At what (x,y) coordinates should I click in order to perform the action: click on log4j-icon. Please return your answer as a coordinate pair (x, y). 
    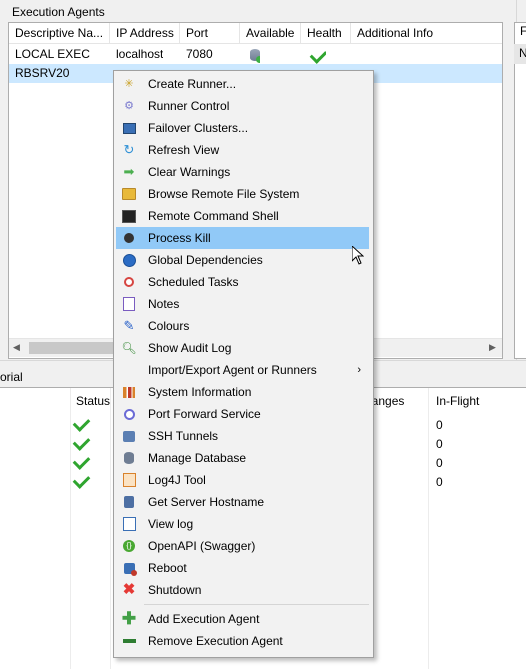
    Looking at the image, I should click on (129, 480).